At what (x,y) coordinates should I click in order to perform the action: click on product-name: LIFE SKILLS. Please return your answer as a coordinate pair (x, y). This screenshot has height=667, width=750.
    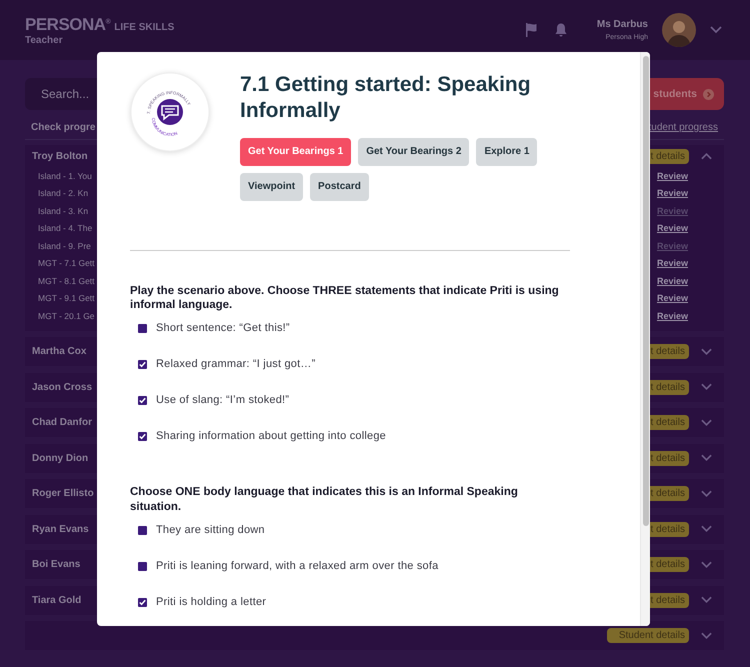
    Looking at the image, I should click on (144, 27).